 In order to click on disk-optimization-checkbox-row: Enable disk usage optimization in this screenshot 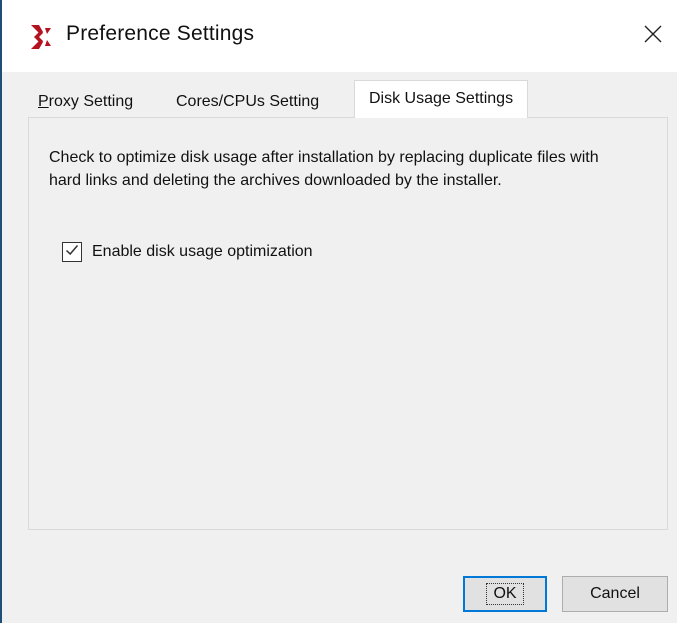, I will do `click(187, 252)`.